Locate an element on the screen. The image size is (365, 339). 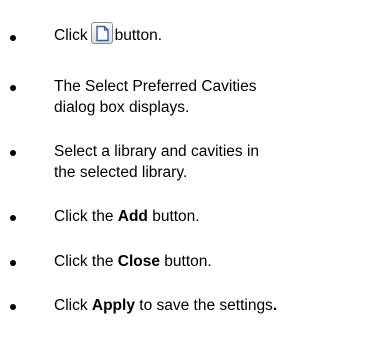
list-item: Click button. is located at coordinates (182, 27).